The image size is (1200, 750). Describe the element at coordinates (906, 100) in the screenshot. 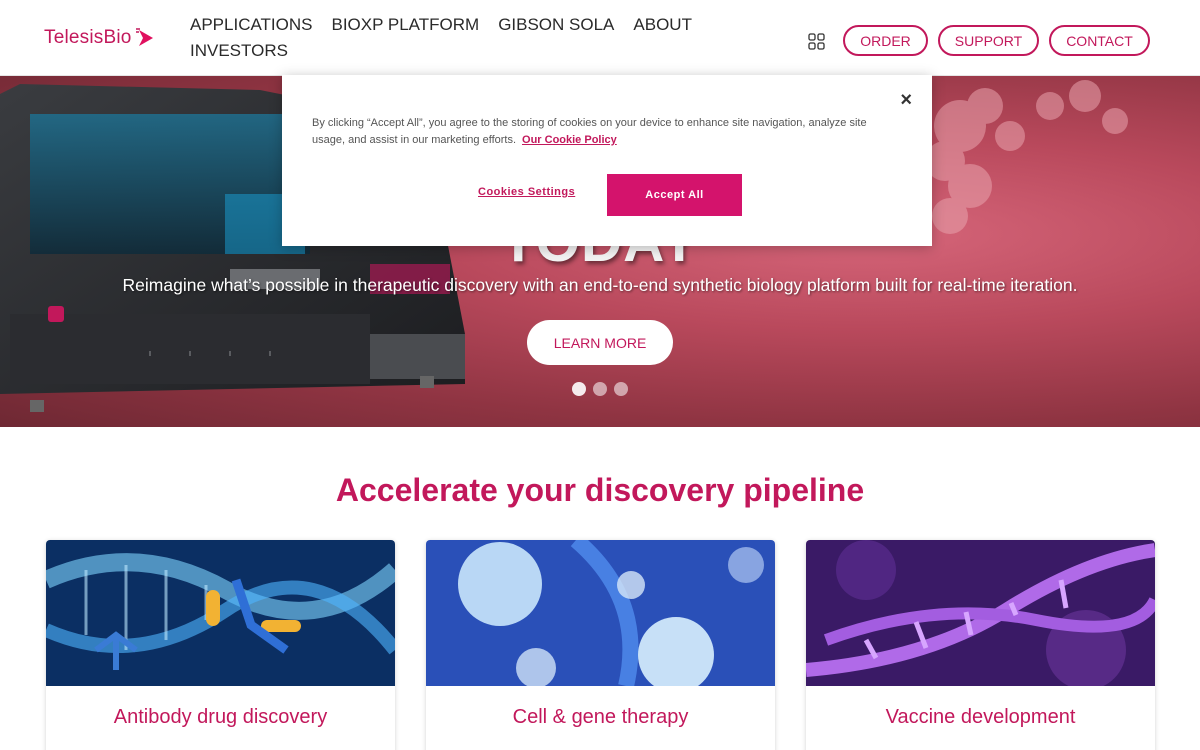

I see `close-icon: ×` at that location.